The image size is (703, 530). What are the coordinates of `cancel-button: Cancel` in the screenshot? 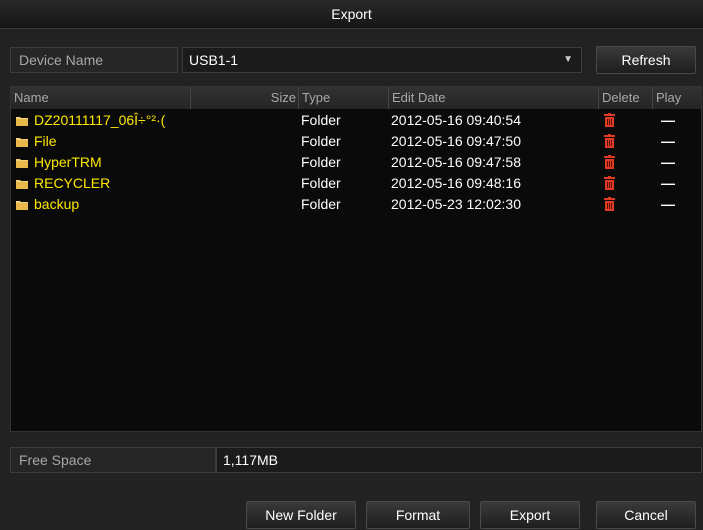 It's located at (646, 515).